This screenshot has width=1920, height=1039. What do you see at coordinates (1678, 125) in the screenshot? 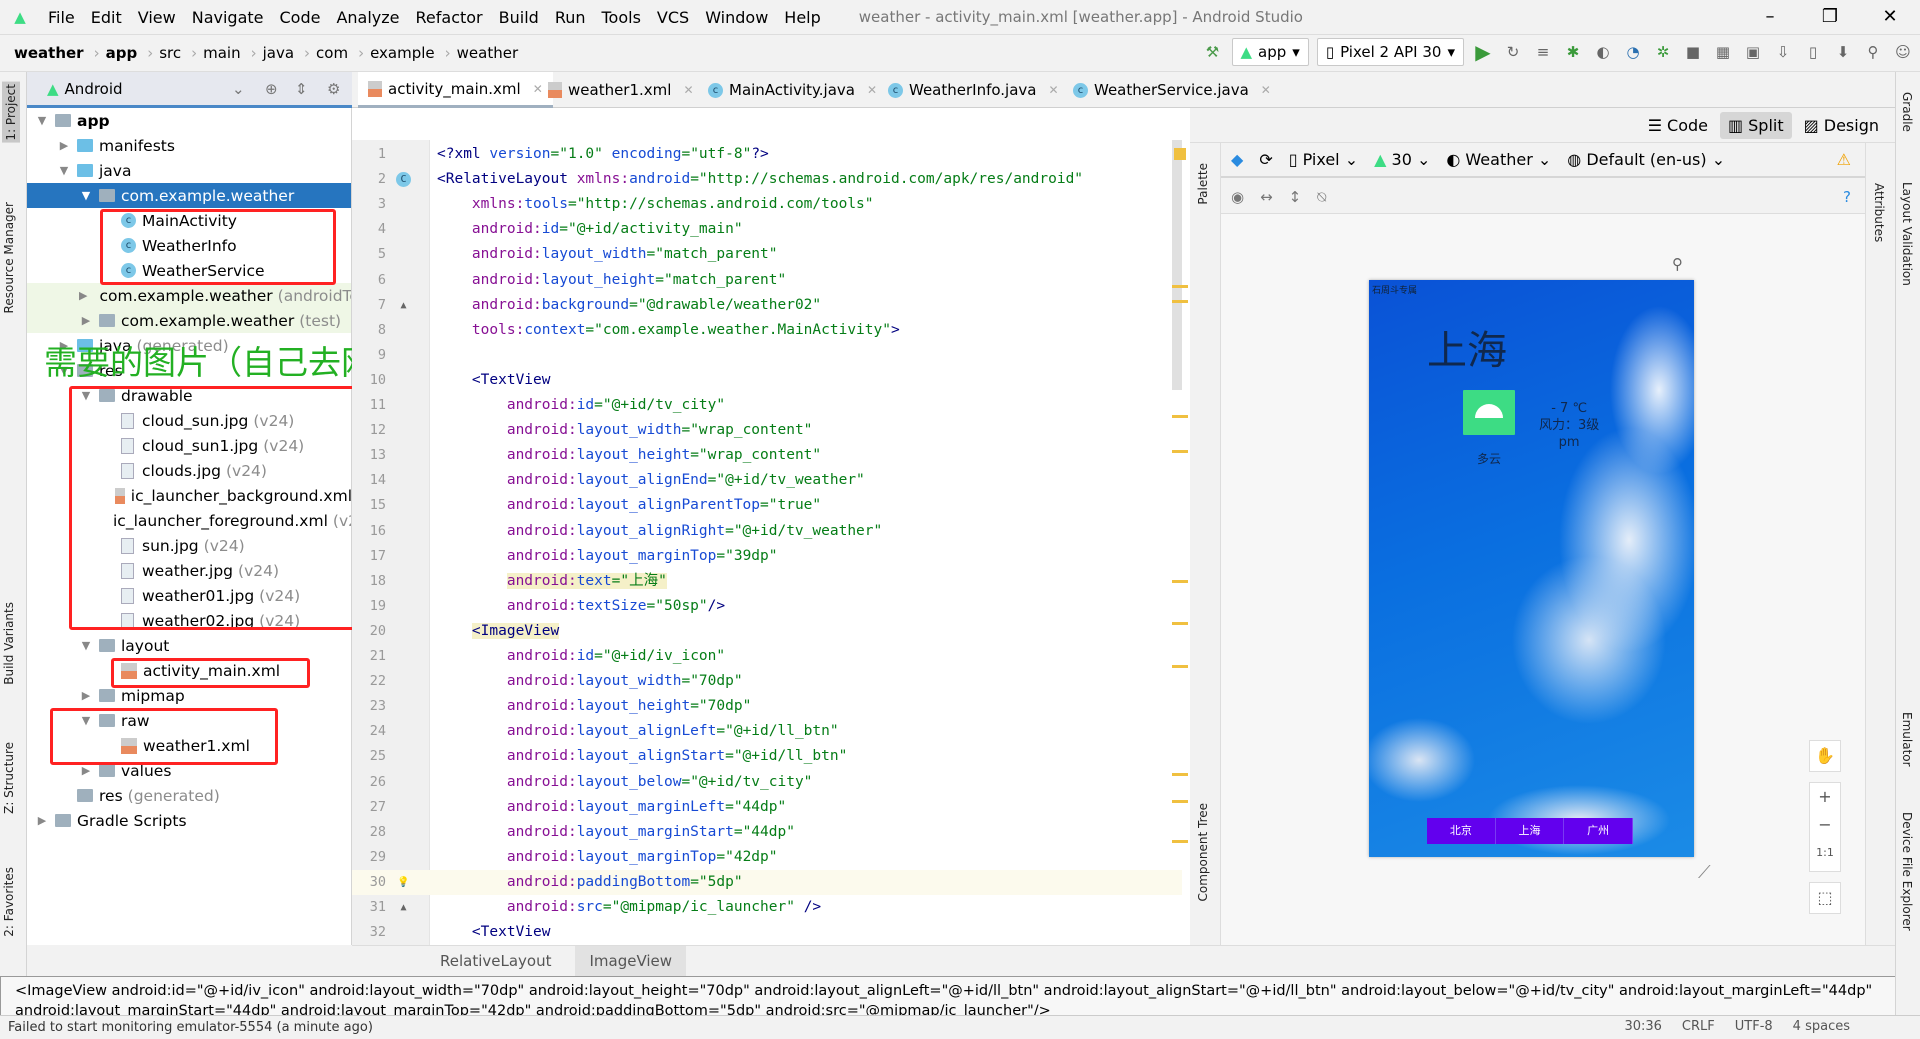
I see `code-mode-button: ☰ Code` at bounding box center [1678, 125].